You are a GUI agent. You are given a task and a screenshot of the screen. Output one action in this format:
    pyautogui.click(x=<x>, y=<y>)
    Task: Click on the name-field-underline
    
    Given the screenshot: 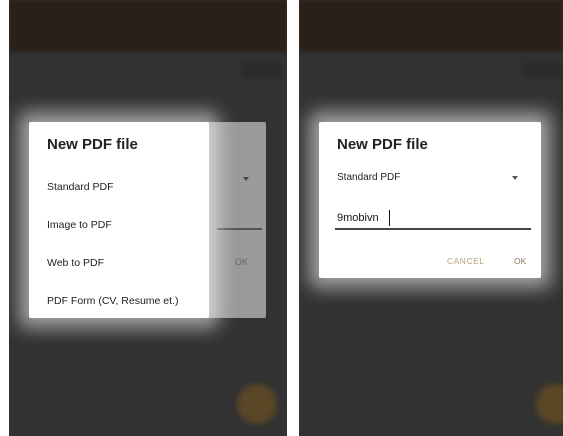 What is the action you would take?
    pyautogui.click(x=239, y=229)
    